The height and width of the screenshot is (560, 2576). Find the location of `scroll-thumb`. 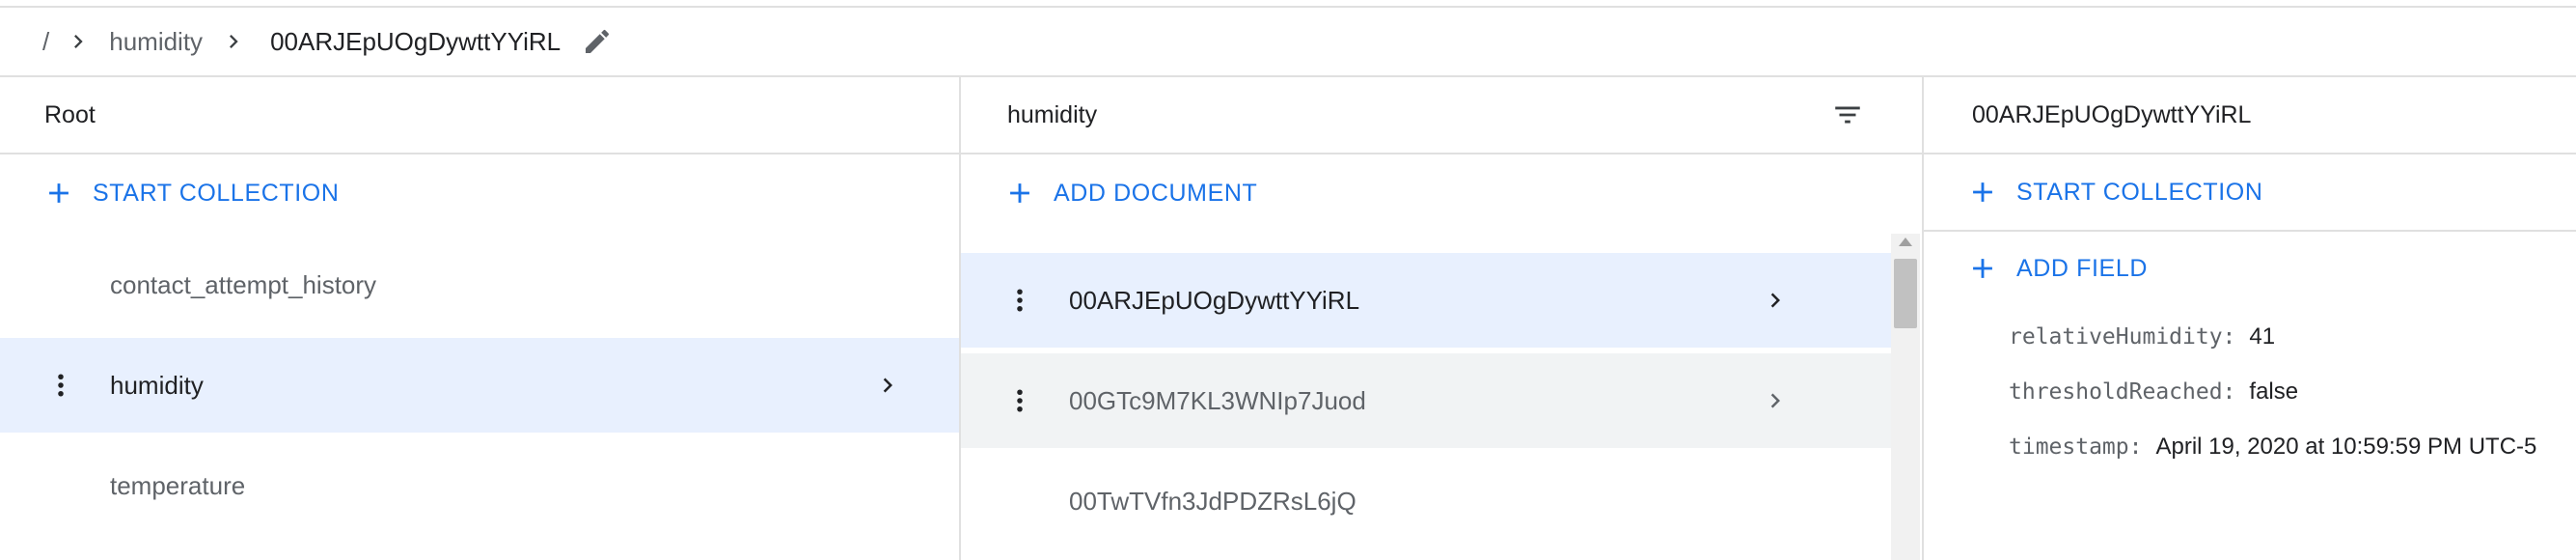

scroll-thumb is located at coordinates (1906, 294).